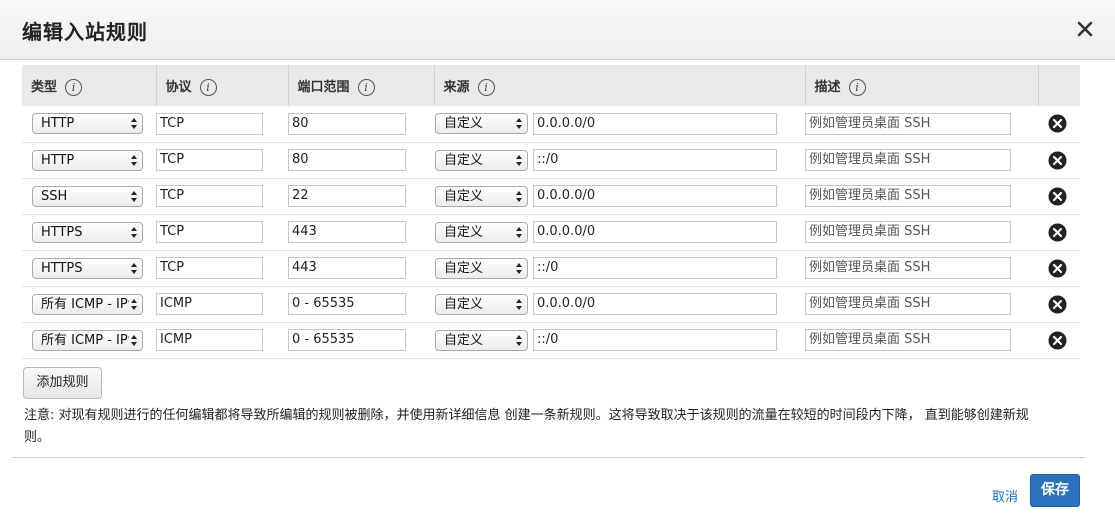 The height and width of the screenshot is (524, 1115). Describe the element at coordinates (456, 87) in the screenshot. I see `header-source-label: 来源` at that location.